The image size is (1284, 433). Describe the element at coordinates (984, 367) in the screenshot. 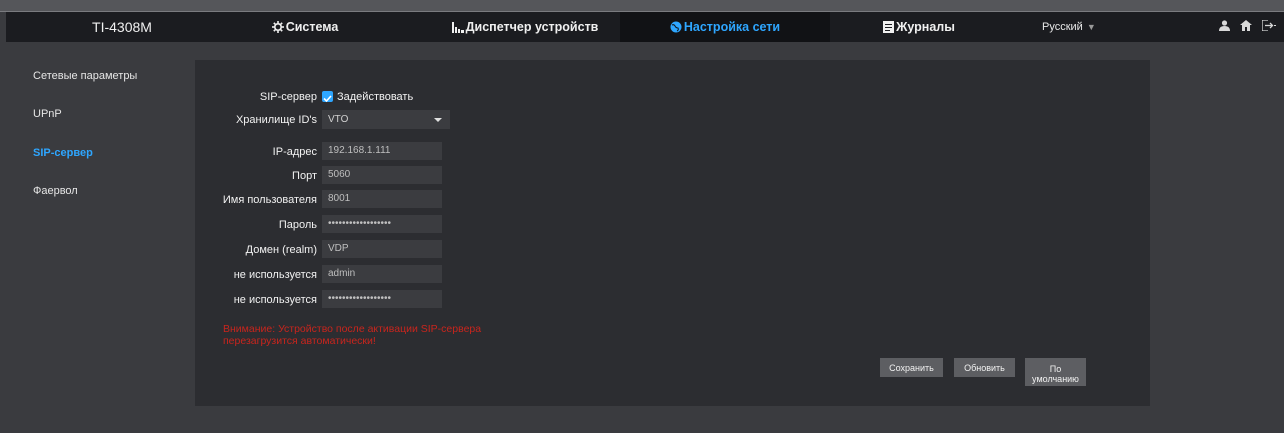

I see `refresh-button: Обновить` at that location.